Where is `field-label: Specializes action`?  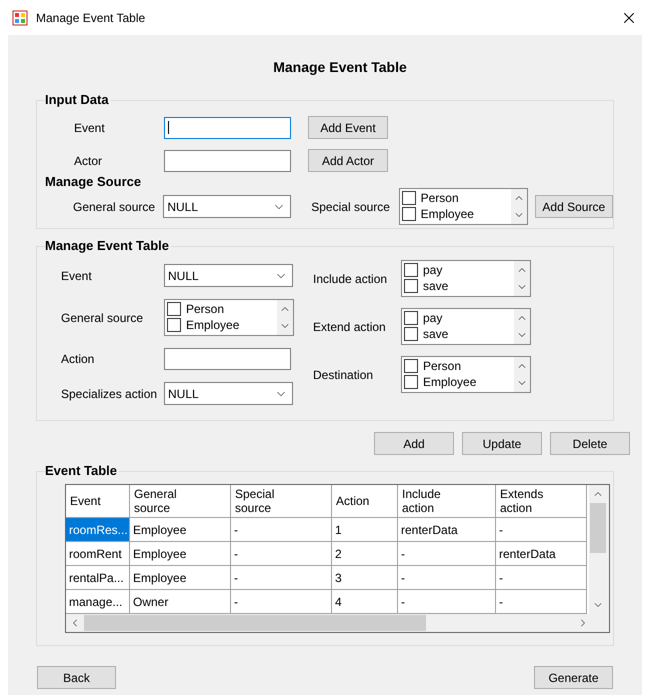
field-label: Specializes action is located at coordinates (109, 394).